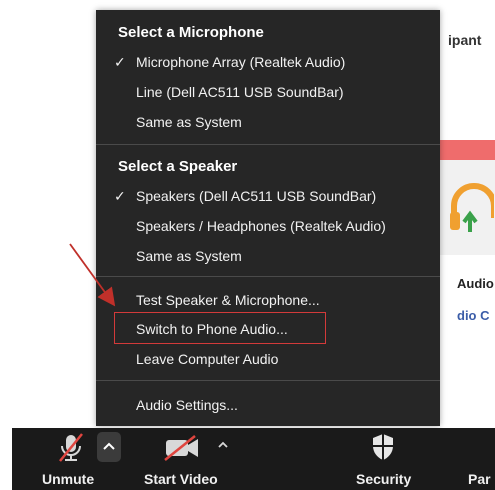 The width and height of the screenshot is (495, 490). What do you see at coordinates (207, 359) in the screenshot?
I see `leave-computer-audio-option: Leave Computer Audio` at bounding box center [207, 359].